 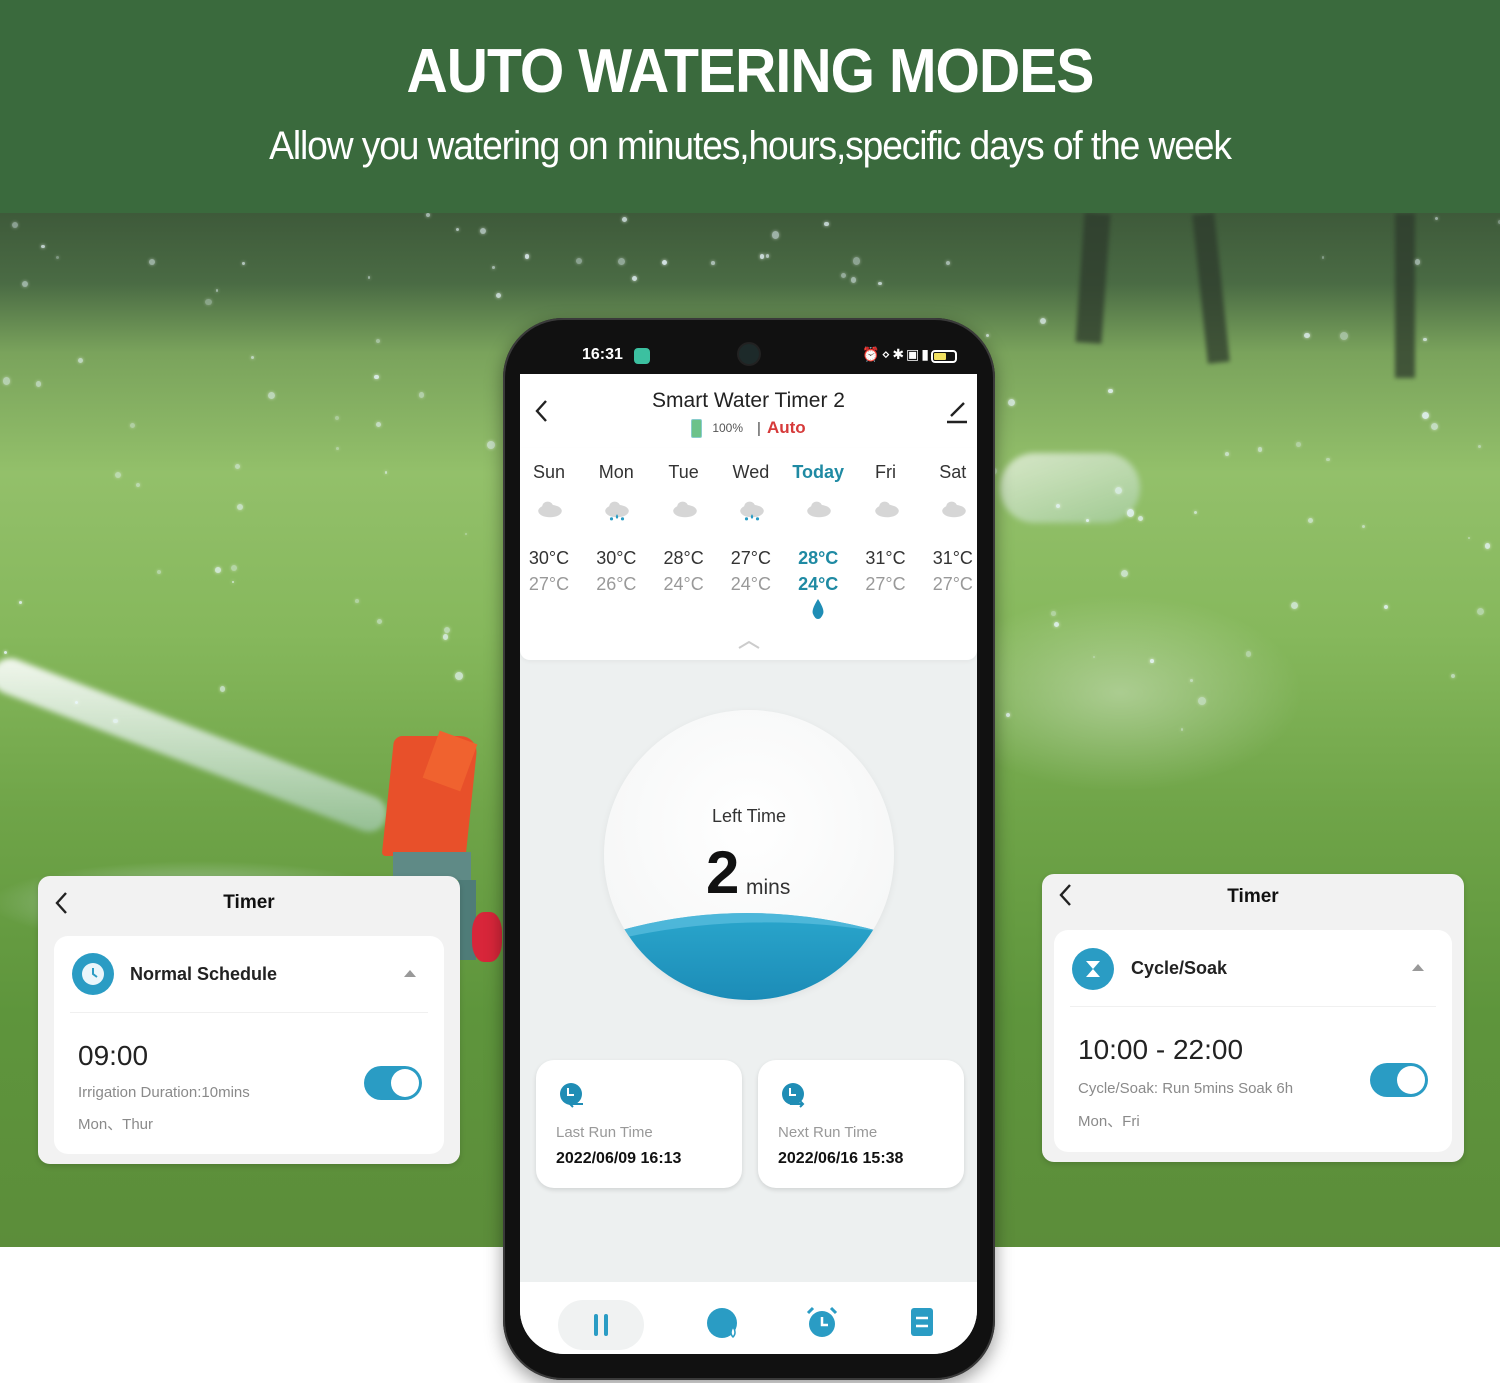 What do you see at coordinates (861, 1124) in the screenshot?
I see `next-run-card: Next Run Time 2022/06/16 15:38` at bounding box center [861, 1124].